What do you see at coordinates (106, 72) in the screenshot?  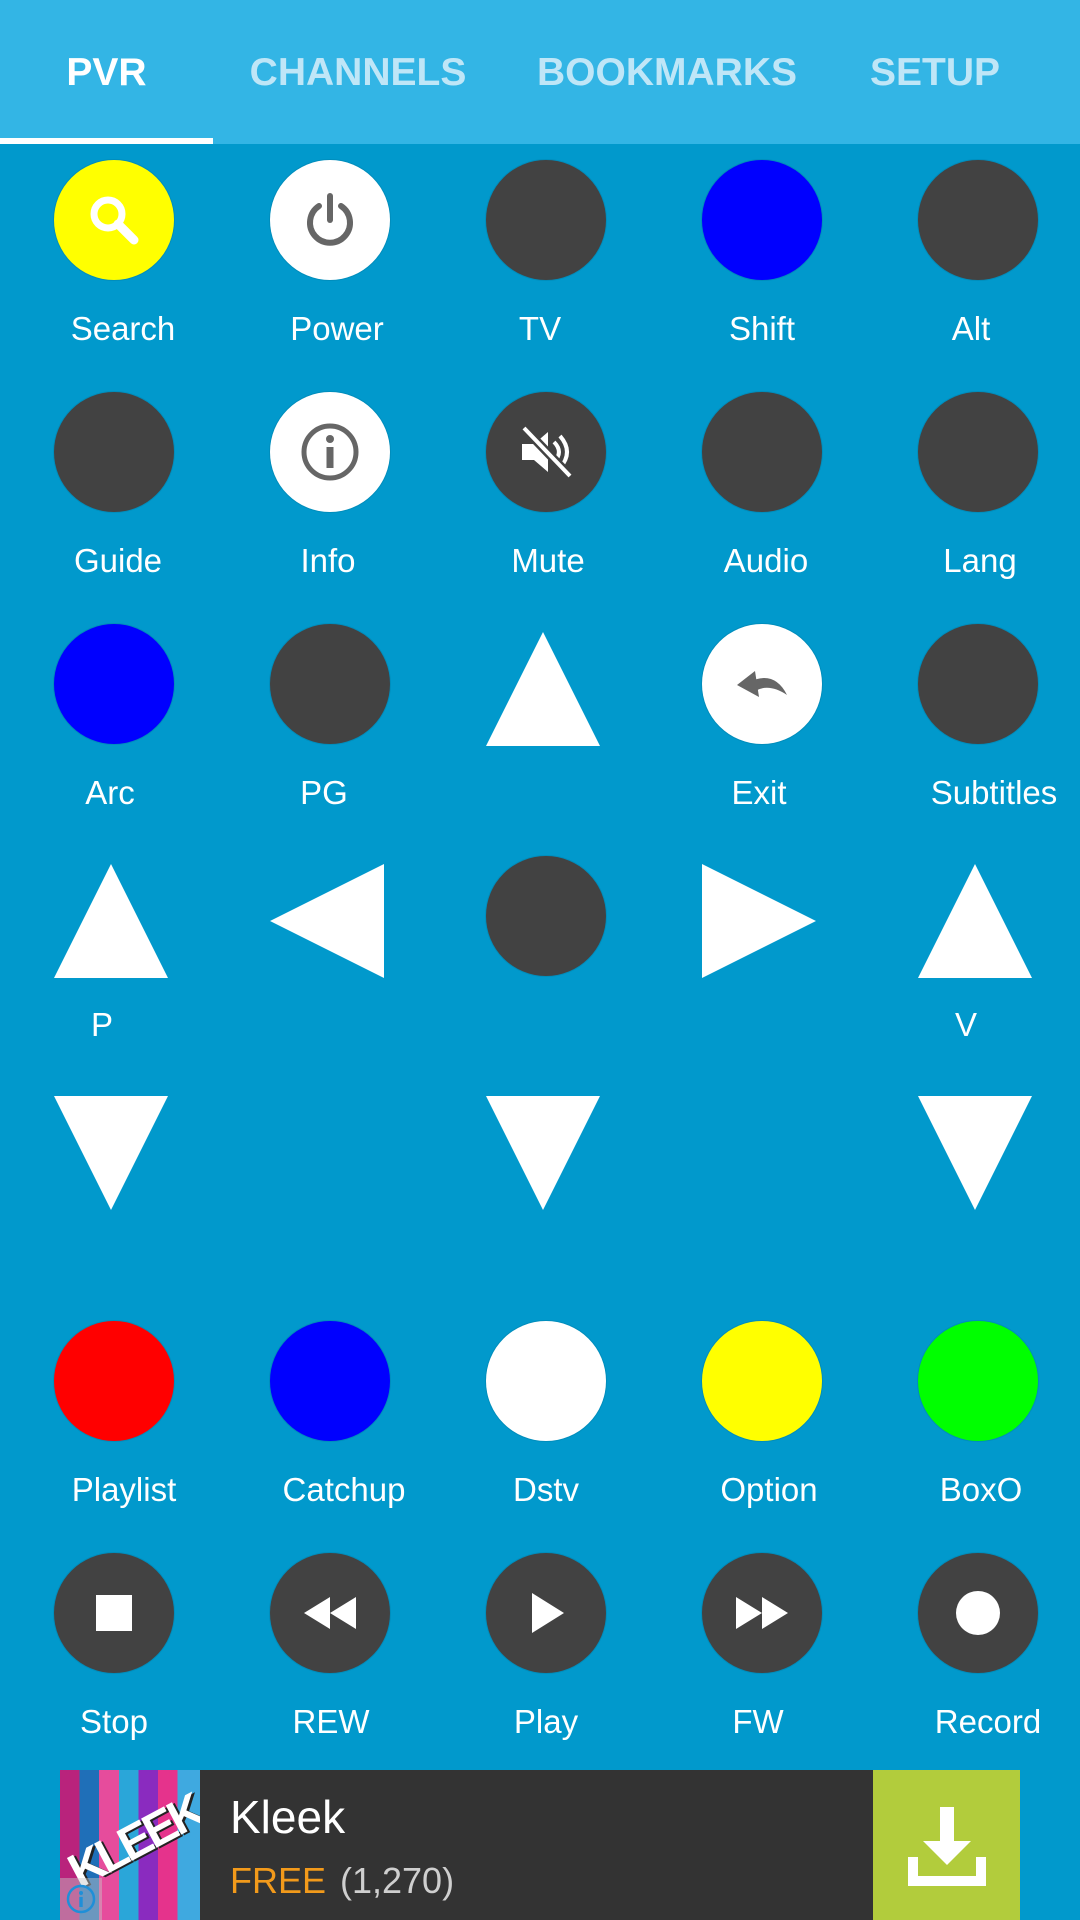 I see `tab-pvr: PVR` at bounding box center [106, 72].